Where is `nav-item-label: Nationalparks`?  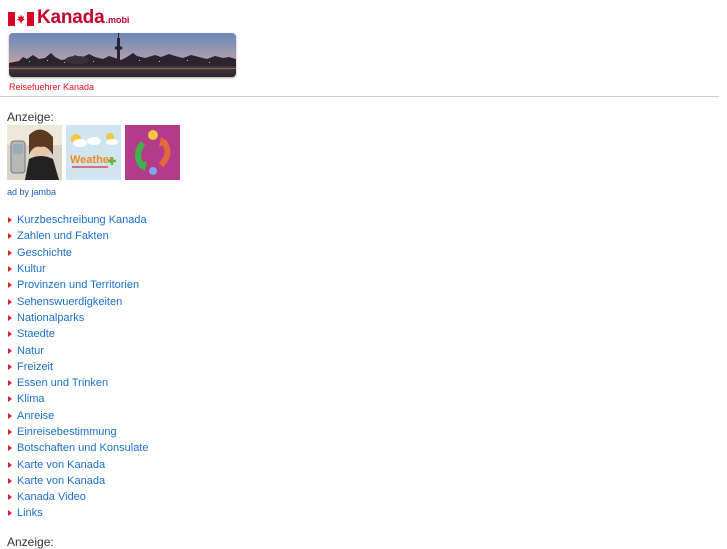 nav-item-label: Nationalparks is located at coordinates (51, 317).